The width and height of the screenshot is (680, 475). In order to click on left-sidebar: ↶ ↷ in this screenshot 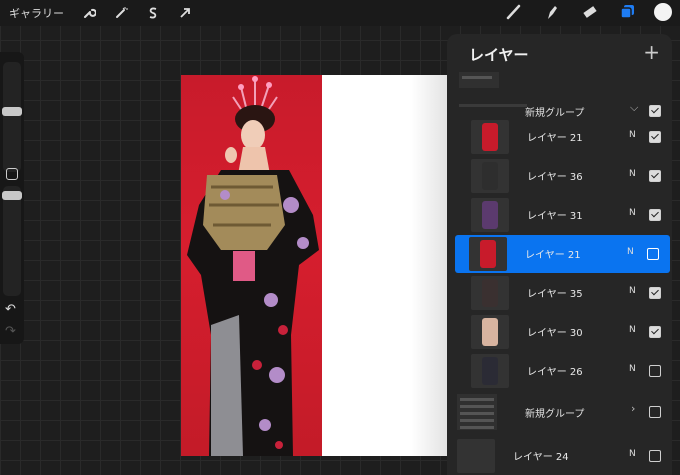, I will do `click(12, 198)`.